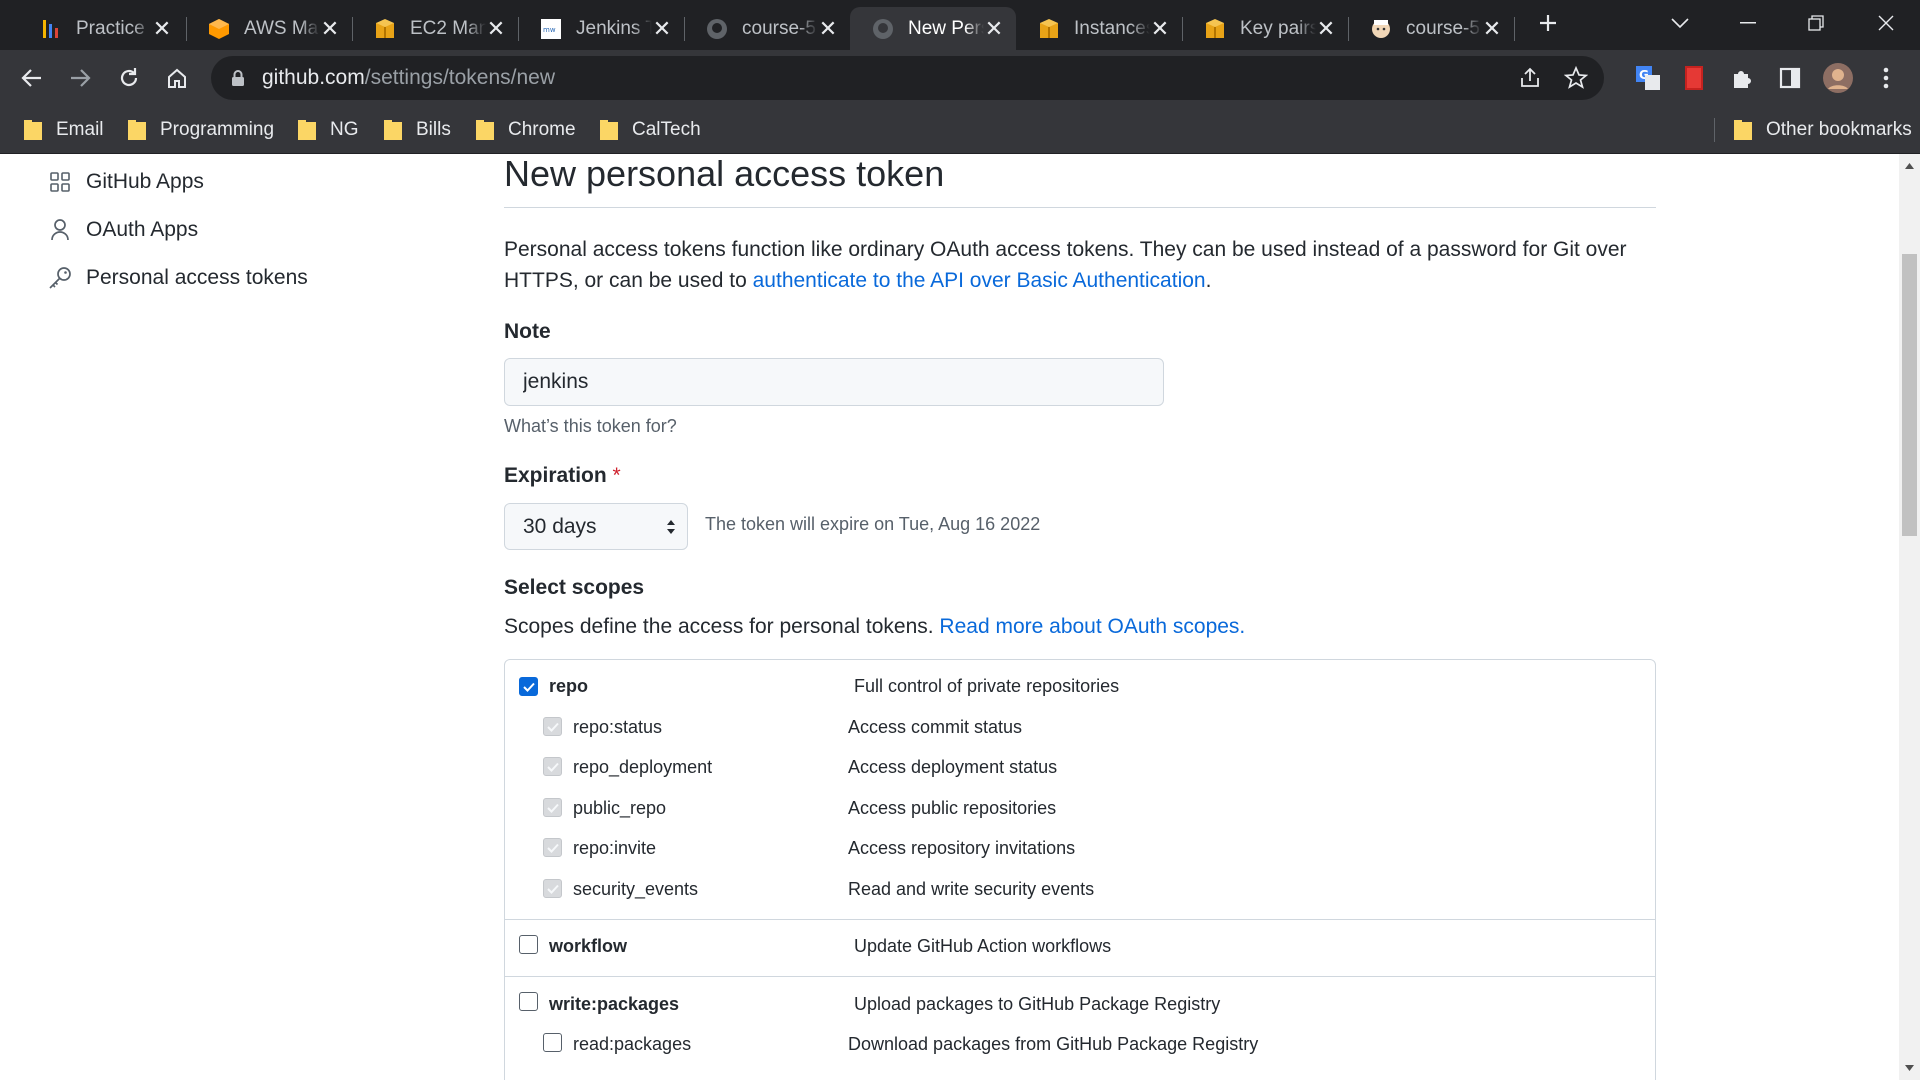  I want to click on expiration-label: Expiration *, so click(562, 476).